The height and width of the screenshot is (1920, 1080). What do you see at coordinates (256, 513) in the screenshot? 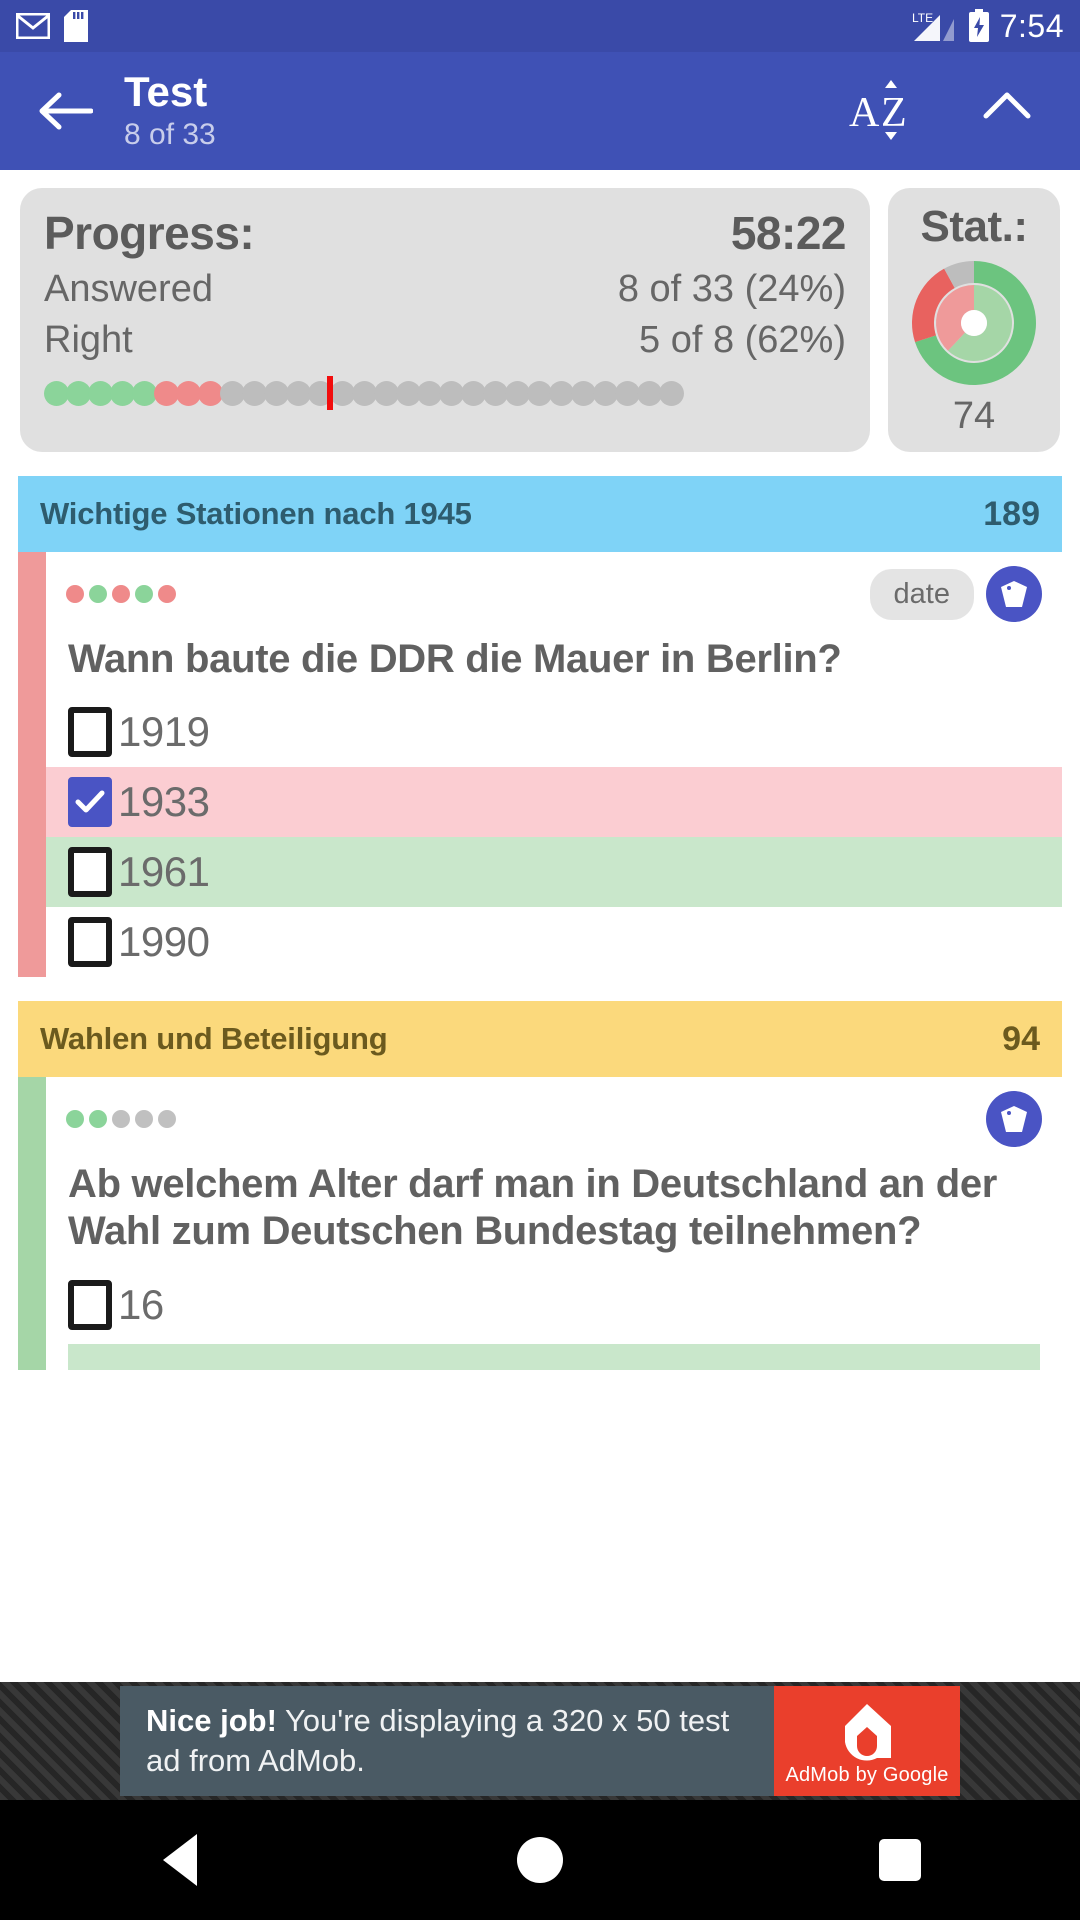
I see `category-label: Wichtige Stationen nach 1945` at bounding box center [256, 513].